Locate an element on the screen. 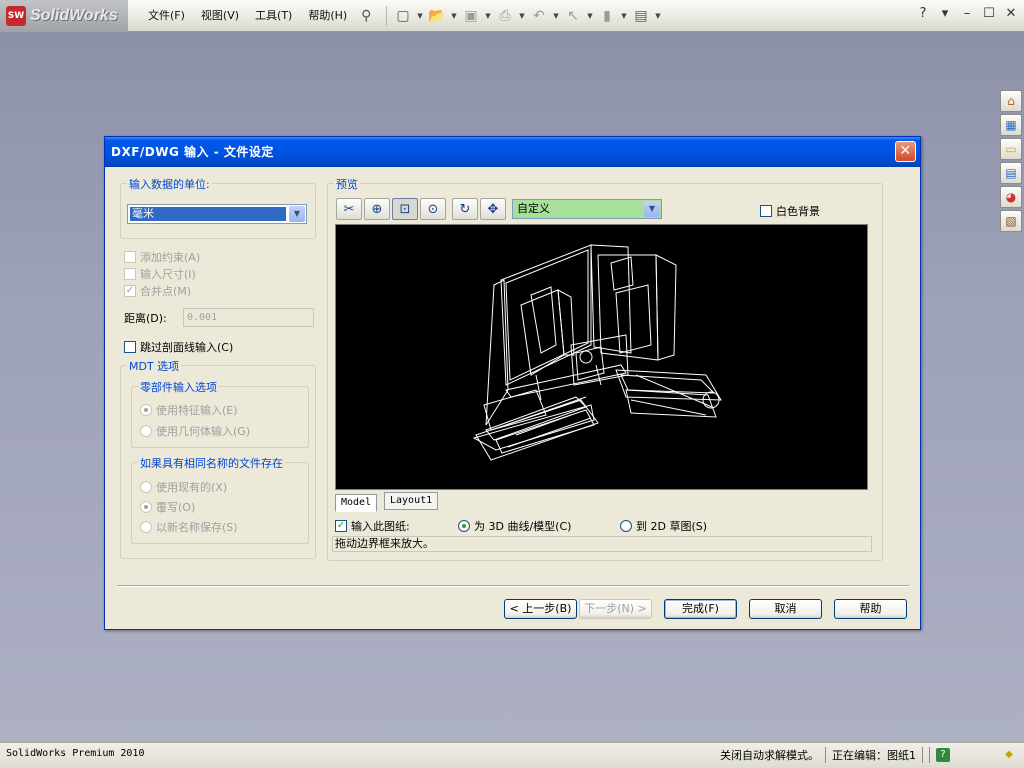 The height and width of the screenshot is (768, 1024). merge-points-label: 合并点(M) is located at coordinates (166, 291).